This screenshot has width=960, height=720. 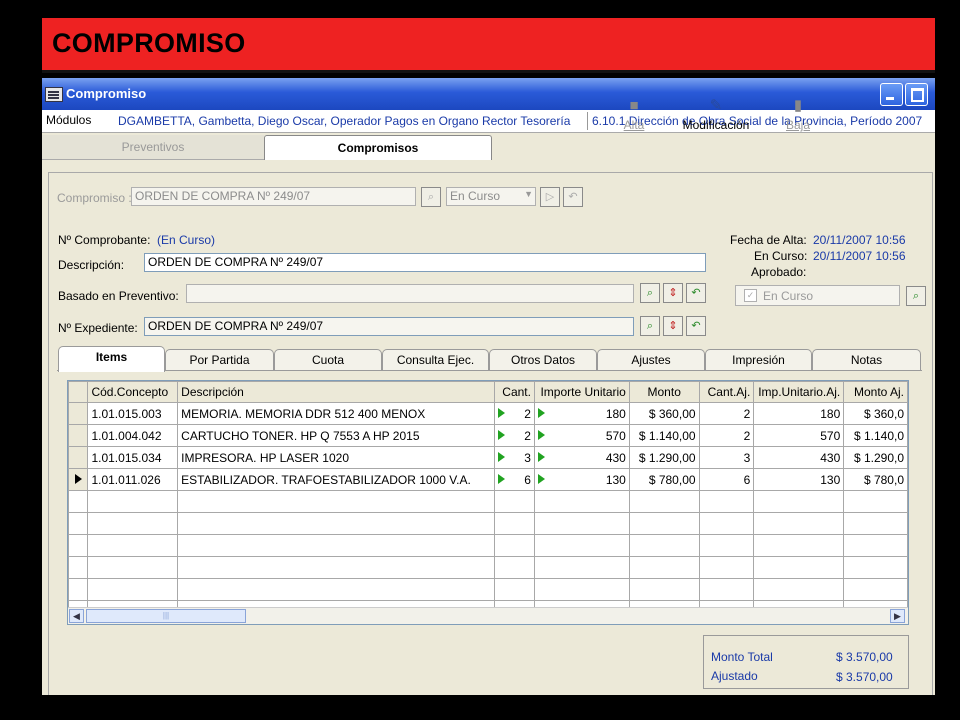 I want to click on cell-importe-unitario: 570, so click(x=581, y=435).